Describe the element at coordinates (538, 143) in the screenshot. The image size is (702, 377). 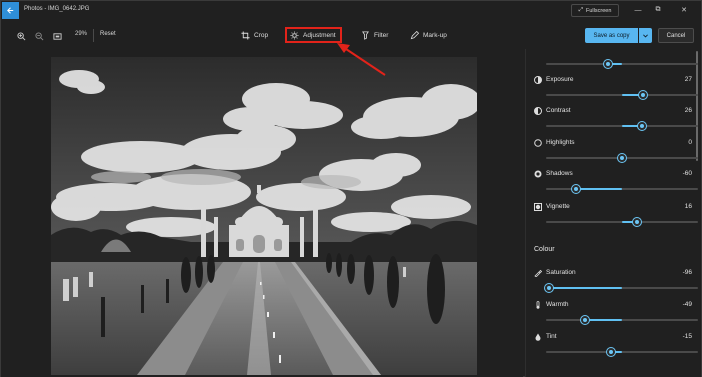
I see `highlights-icon` at that location.